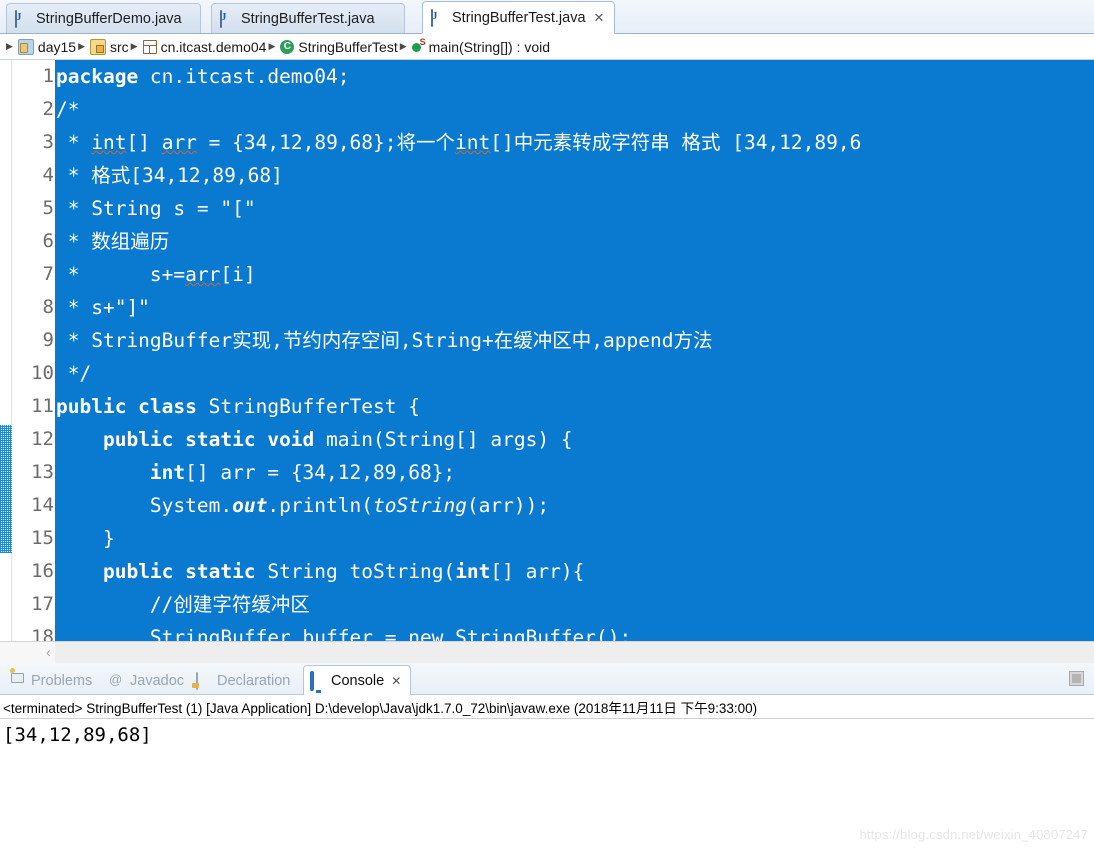 This screenshot has width=1094, height=848. What do you see at coordinates (574, 76) in the screenshot?
I see `code-line: package cn.itcast.demo04;` at bounding box center [574, 76].